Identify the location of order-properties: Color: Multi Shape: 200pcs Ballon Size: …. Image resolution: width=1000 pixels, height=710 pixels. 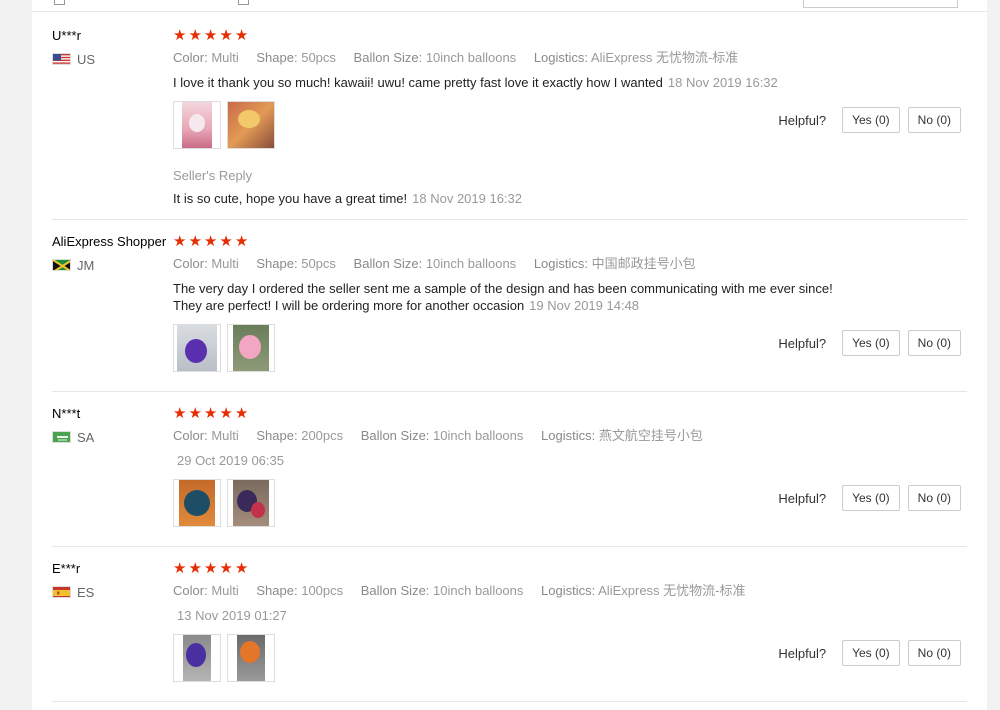
(568, 436).